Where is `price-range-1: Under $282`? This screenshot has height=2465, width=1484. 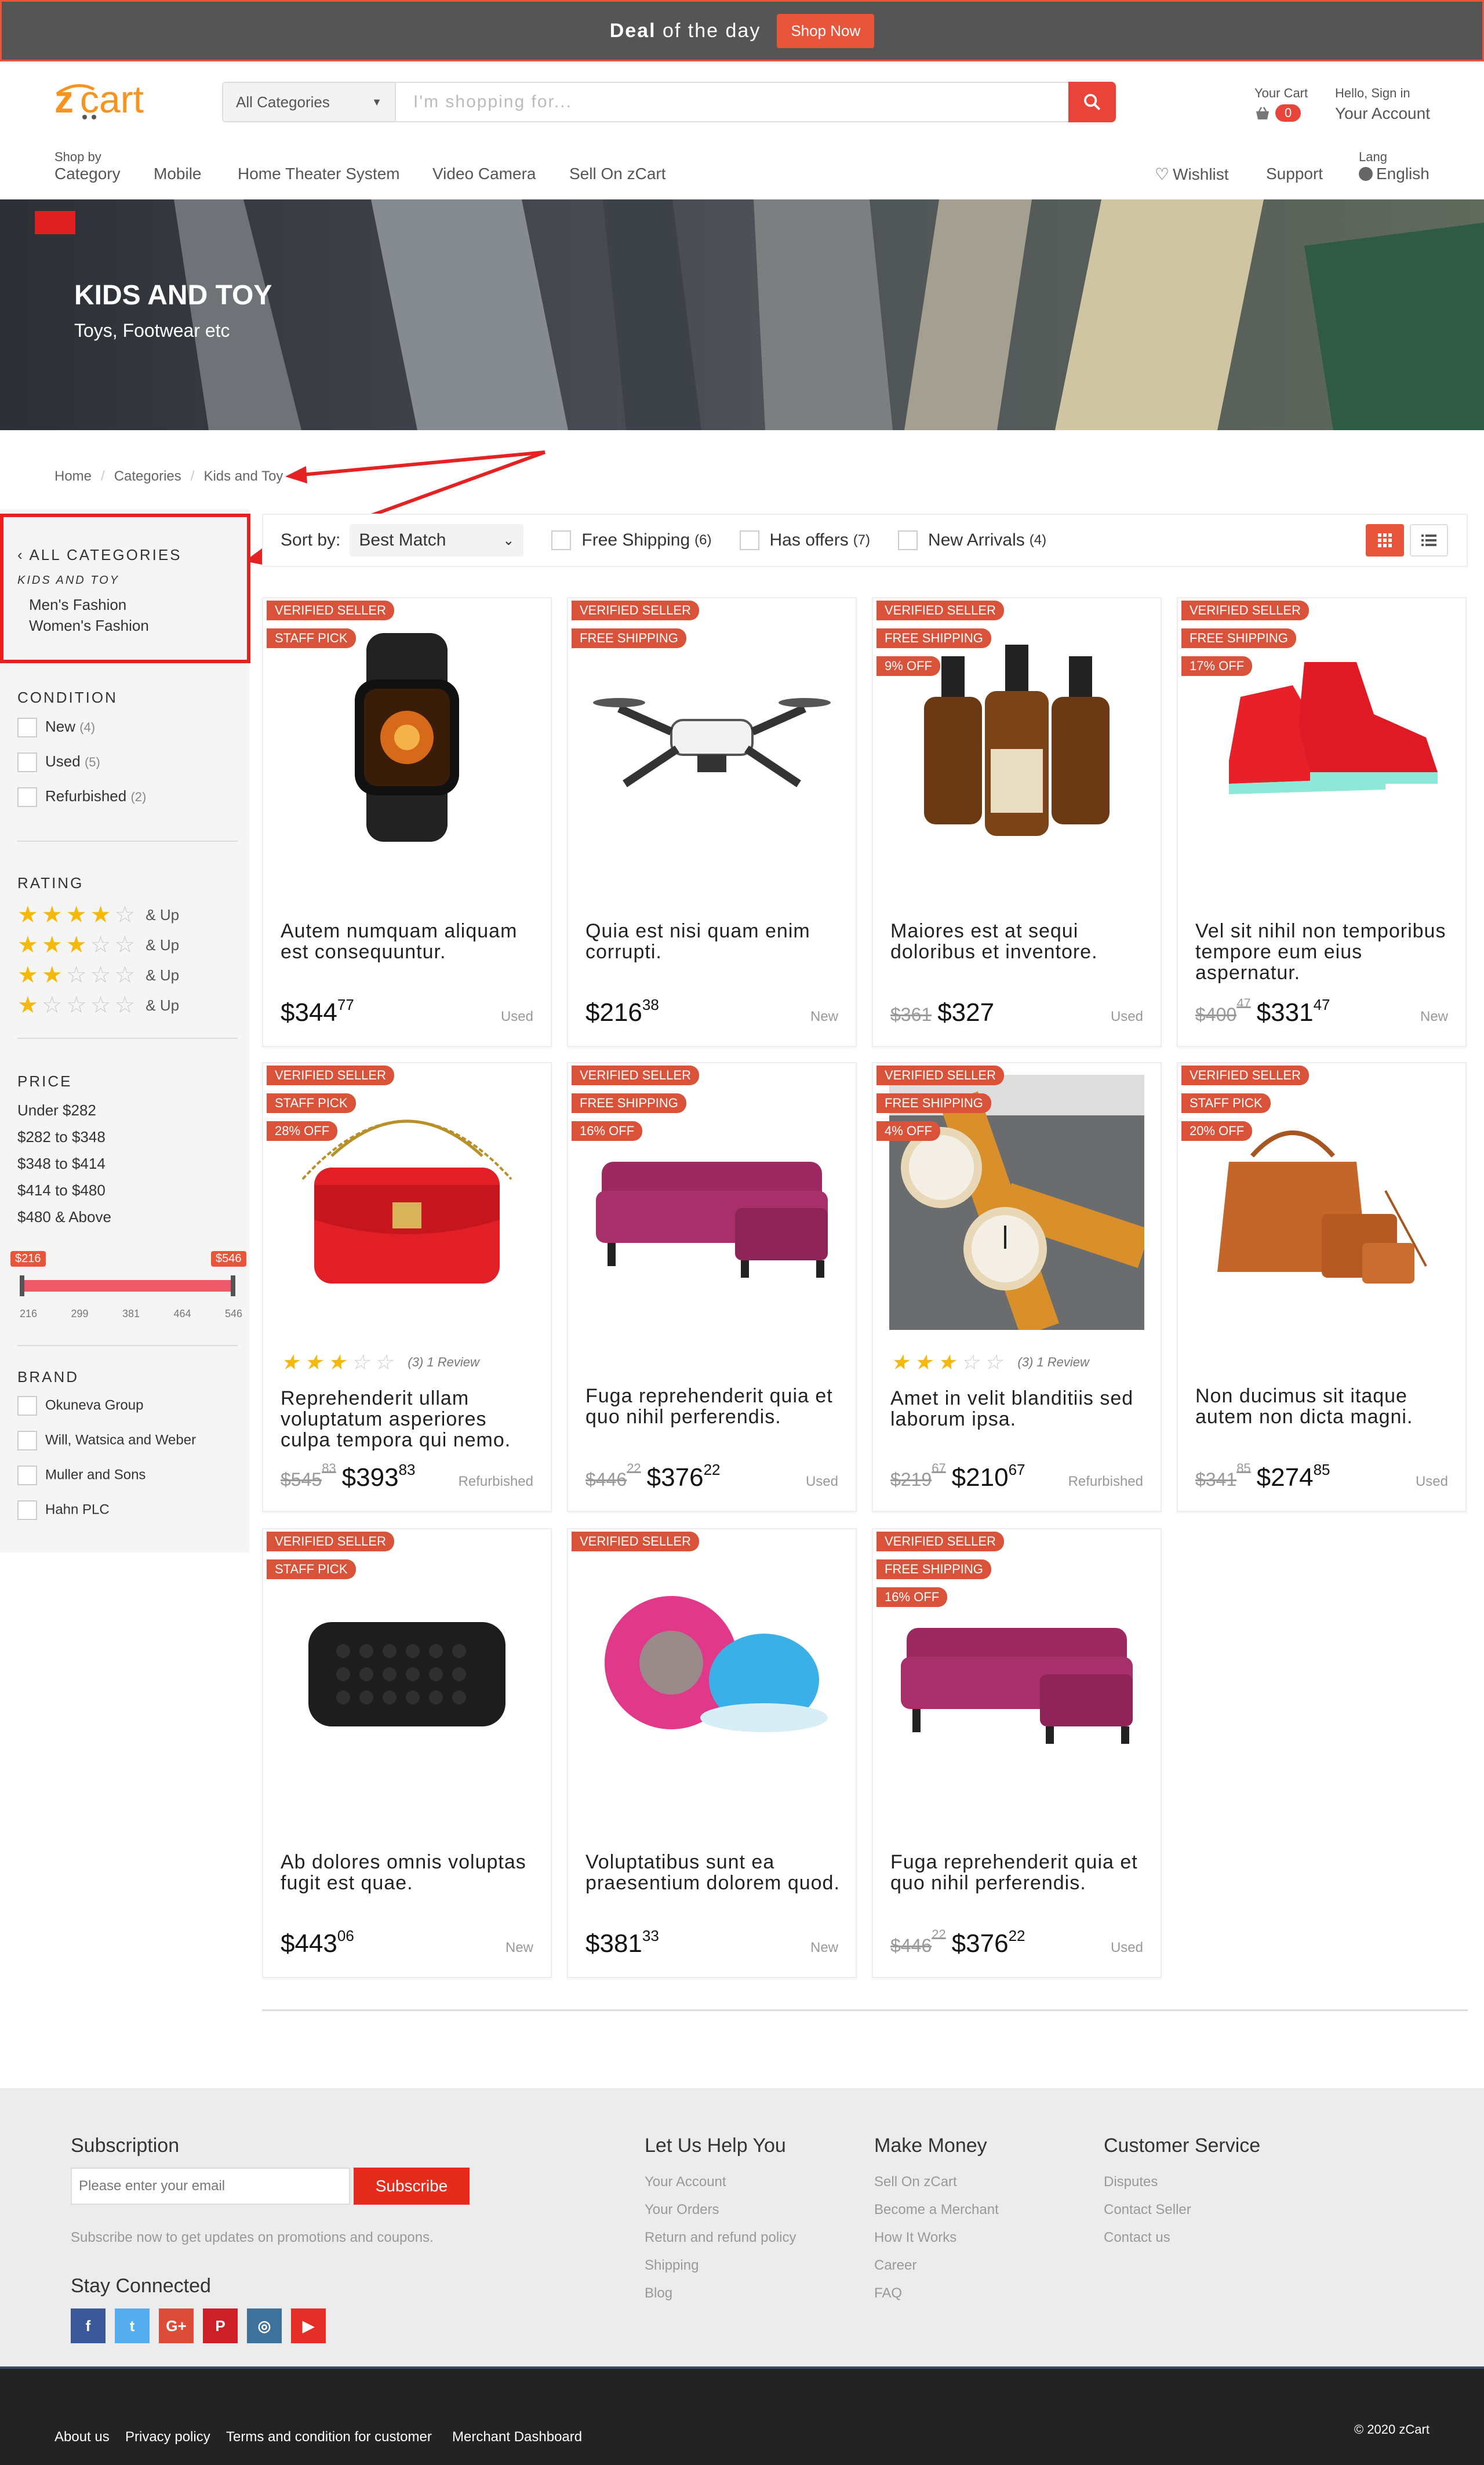
price-range-1: Under $282 is located at coordinates (56, 1110).